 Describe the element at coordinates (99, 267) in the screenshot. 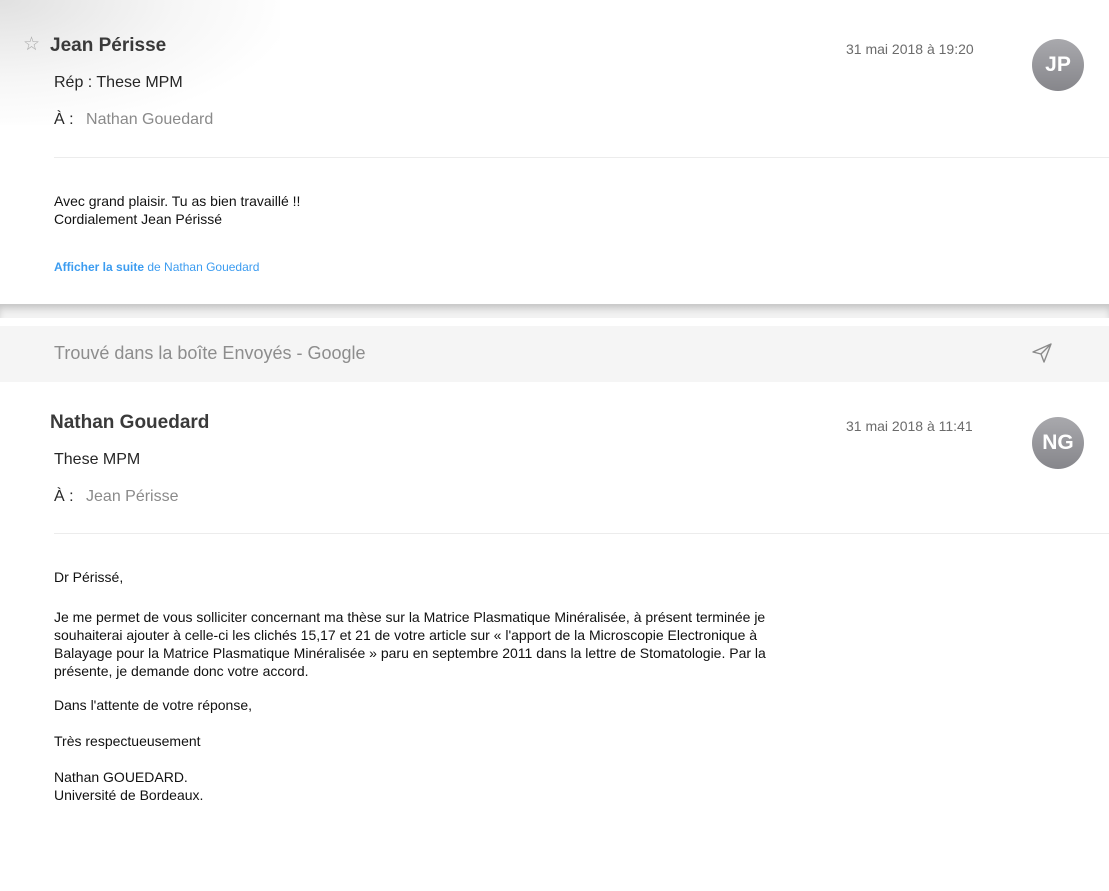

I see `show-more-label: Afficher la suite` at that location.